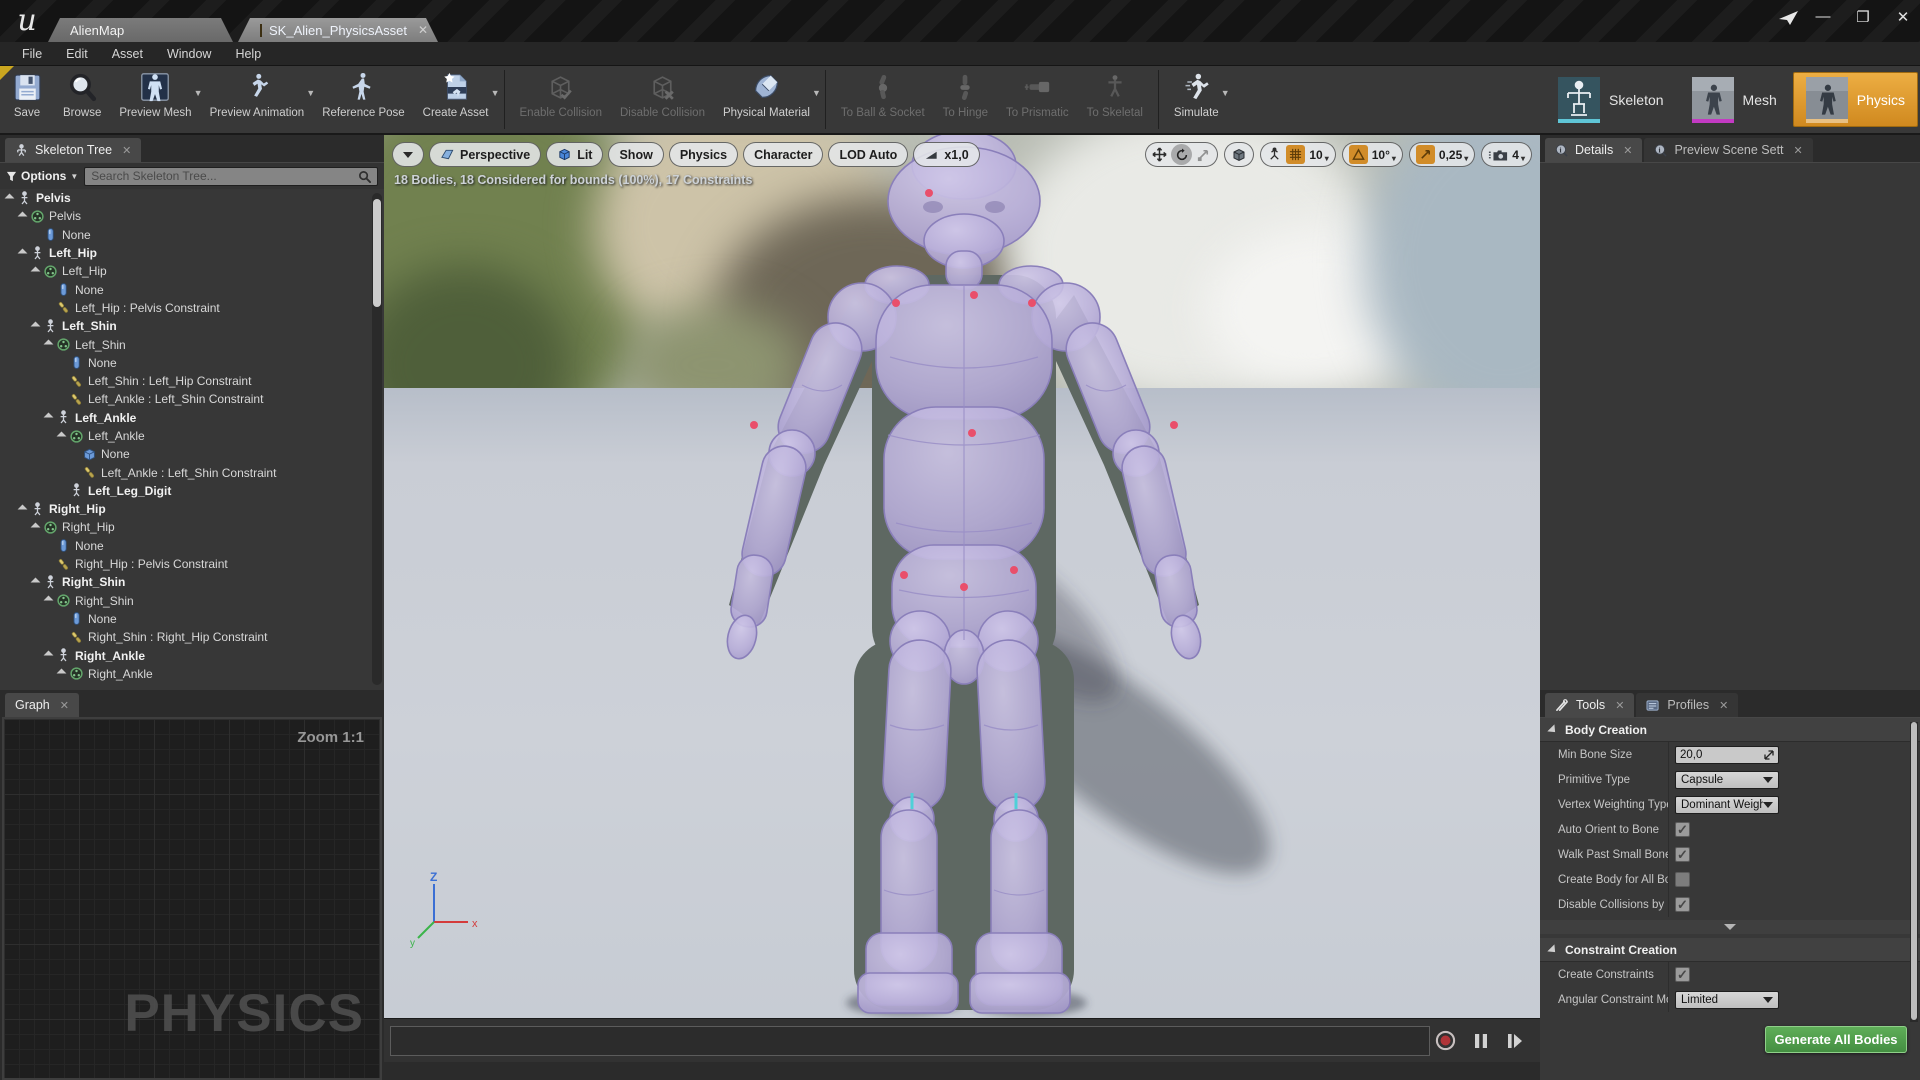  What do you see at coordinates (1239, 154) in the screenshot?
I see `coordinate-system-button` at bounding box center [1239, 154].